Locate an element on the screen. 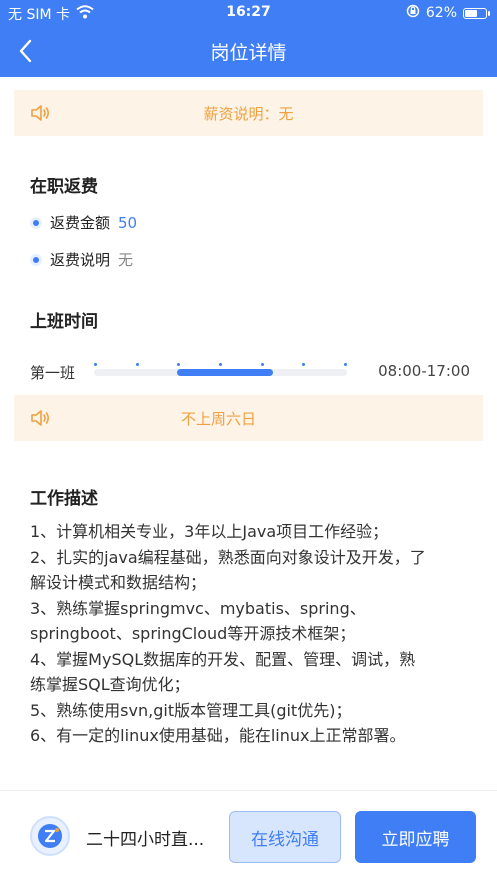  rebate-title: 在职返费 is located at coordinates (64, 187).